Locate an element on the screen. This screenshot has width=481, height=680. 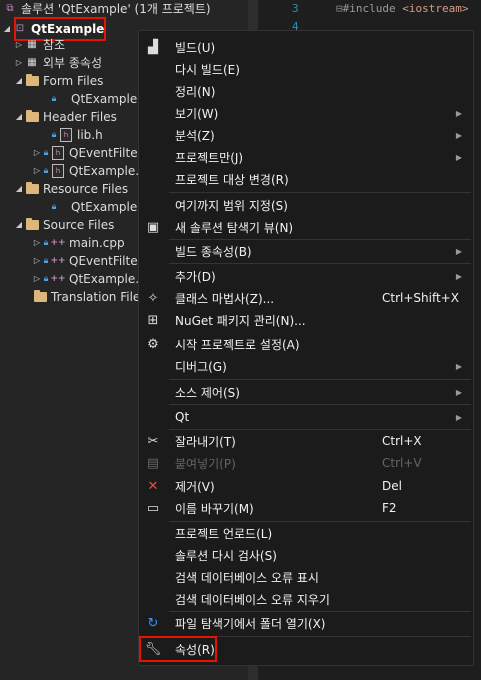
fold-toggle-icon: ⊟ is located at coordinates (339, 8).